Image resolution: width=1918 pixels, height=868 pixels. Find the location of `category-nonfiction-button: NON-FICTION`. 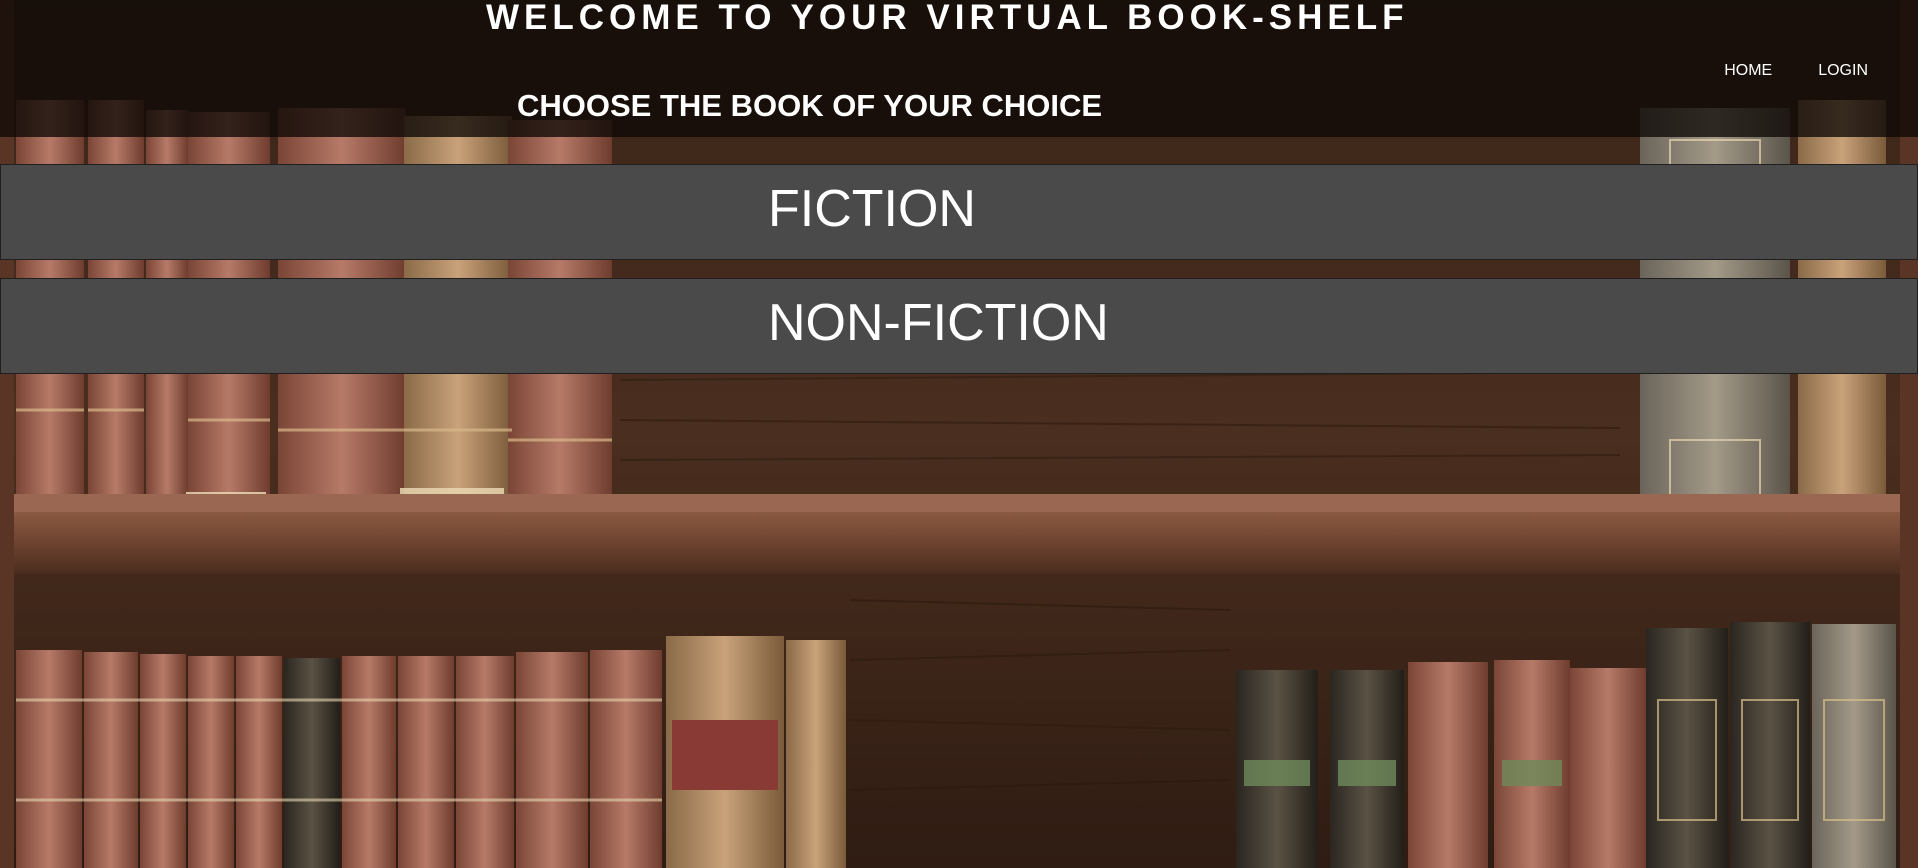

category-nonfiction-button: NON-FICTION is located at coordinates (959, 326).